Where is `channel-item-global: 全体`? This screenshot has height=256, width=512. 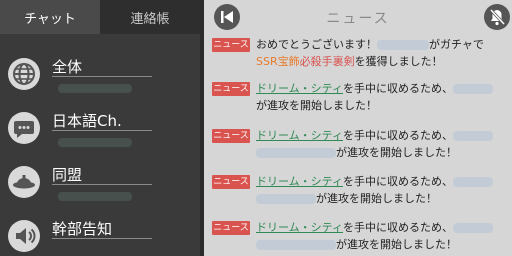 channel-item-global: 全体 is located at coordinates (100, 75).